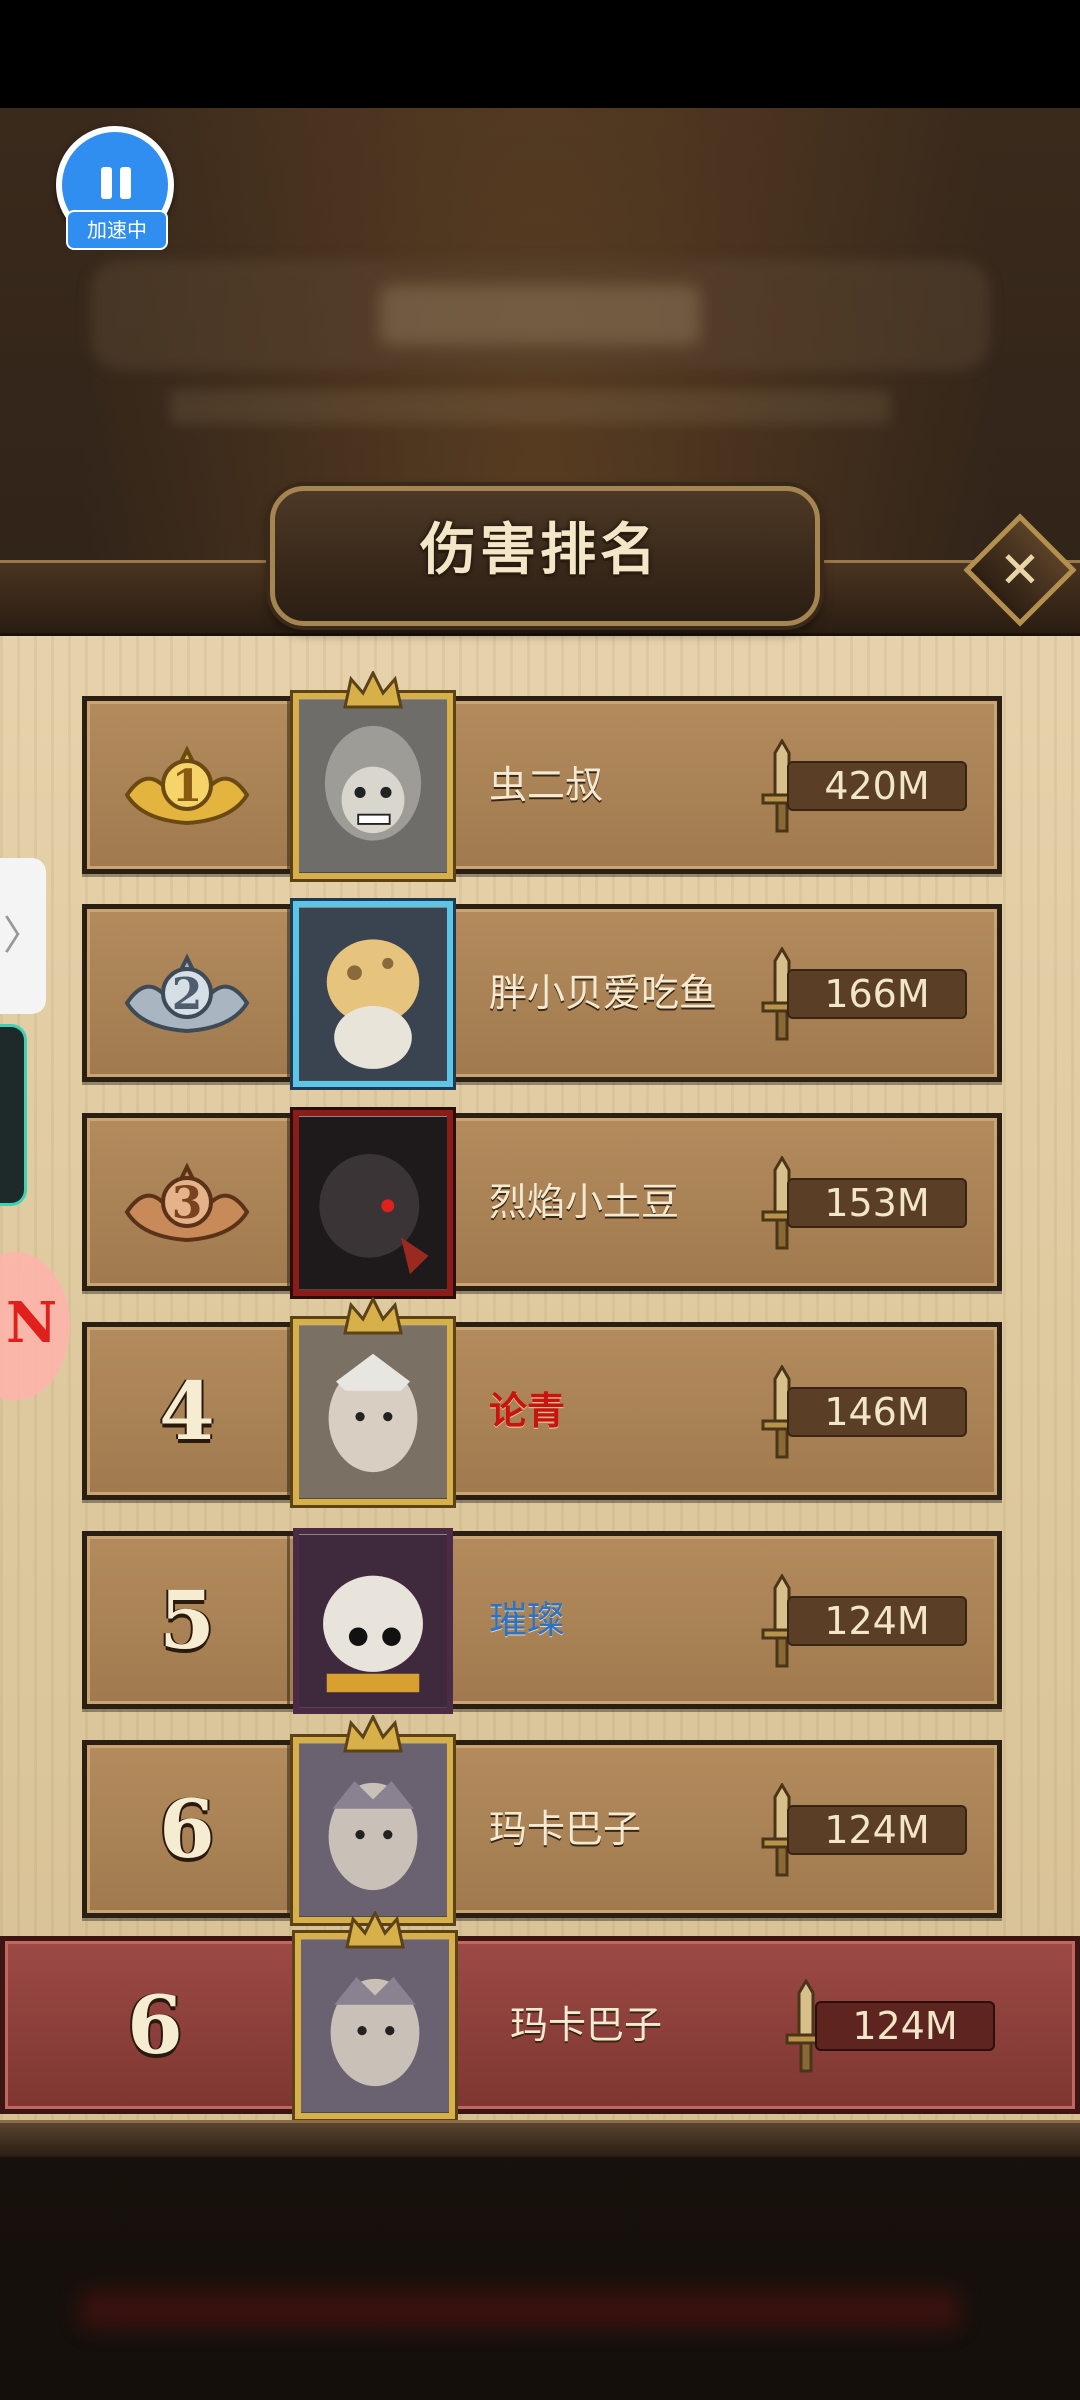  I want to click on close-icon: ✕, so click(1020, 570).